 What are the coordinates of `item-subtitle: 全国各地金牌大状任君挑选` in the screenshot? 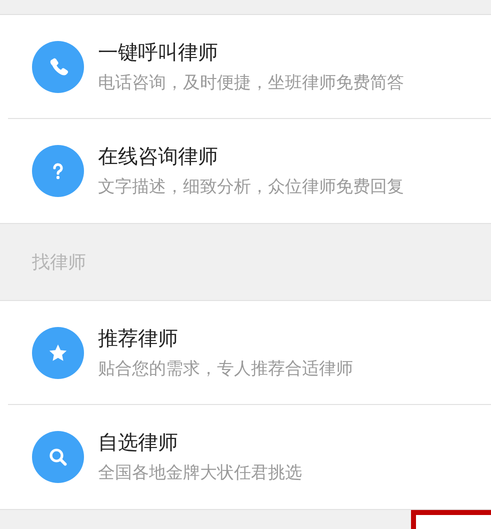 It's located at (200, 473).